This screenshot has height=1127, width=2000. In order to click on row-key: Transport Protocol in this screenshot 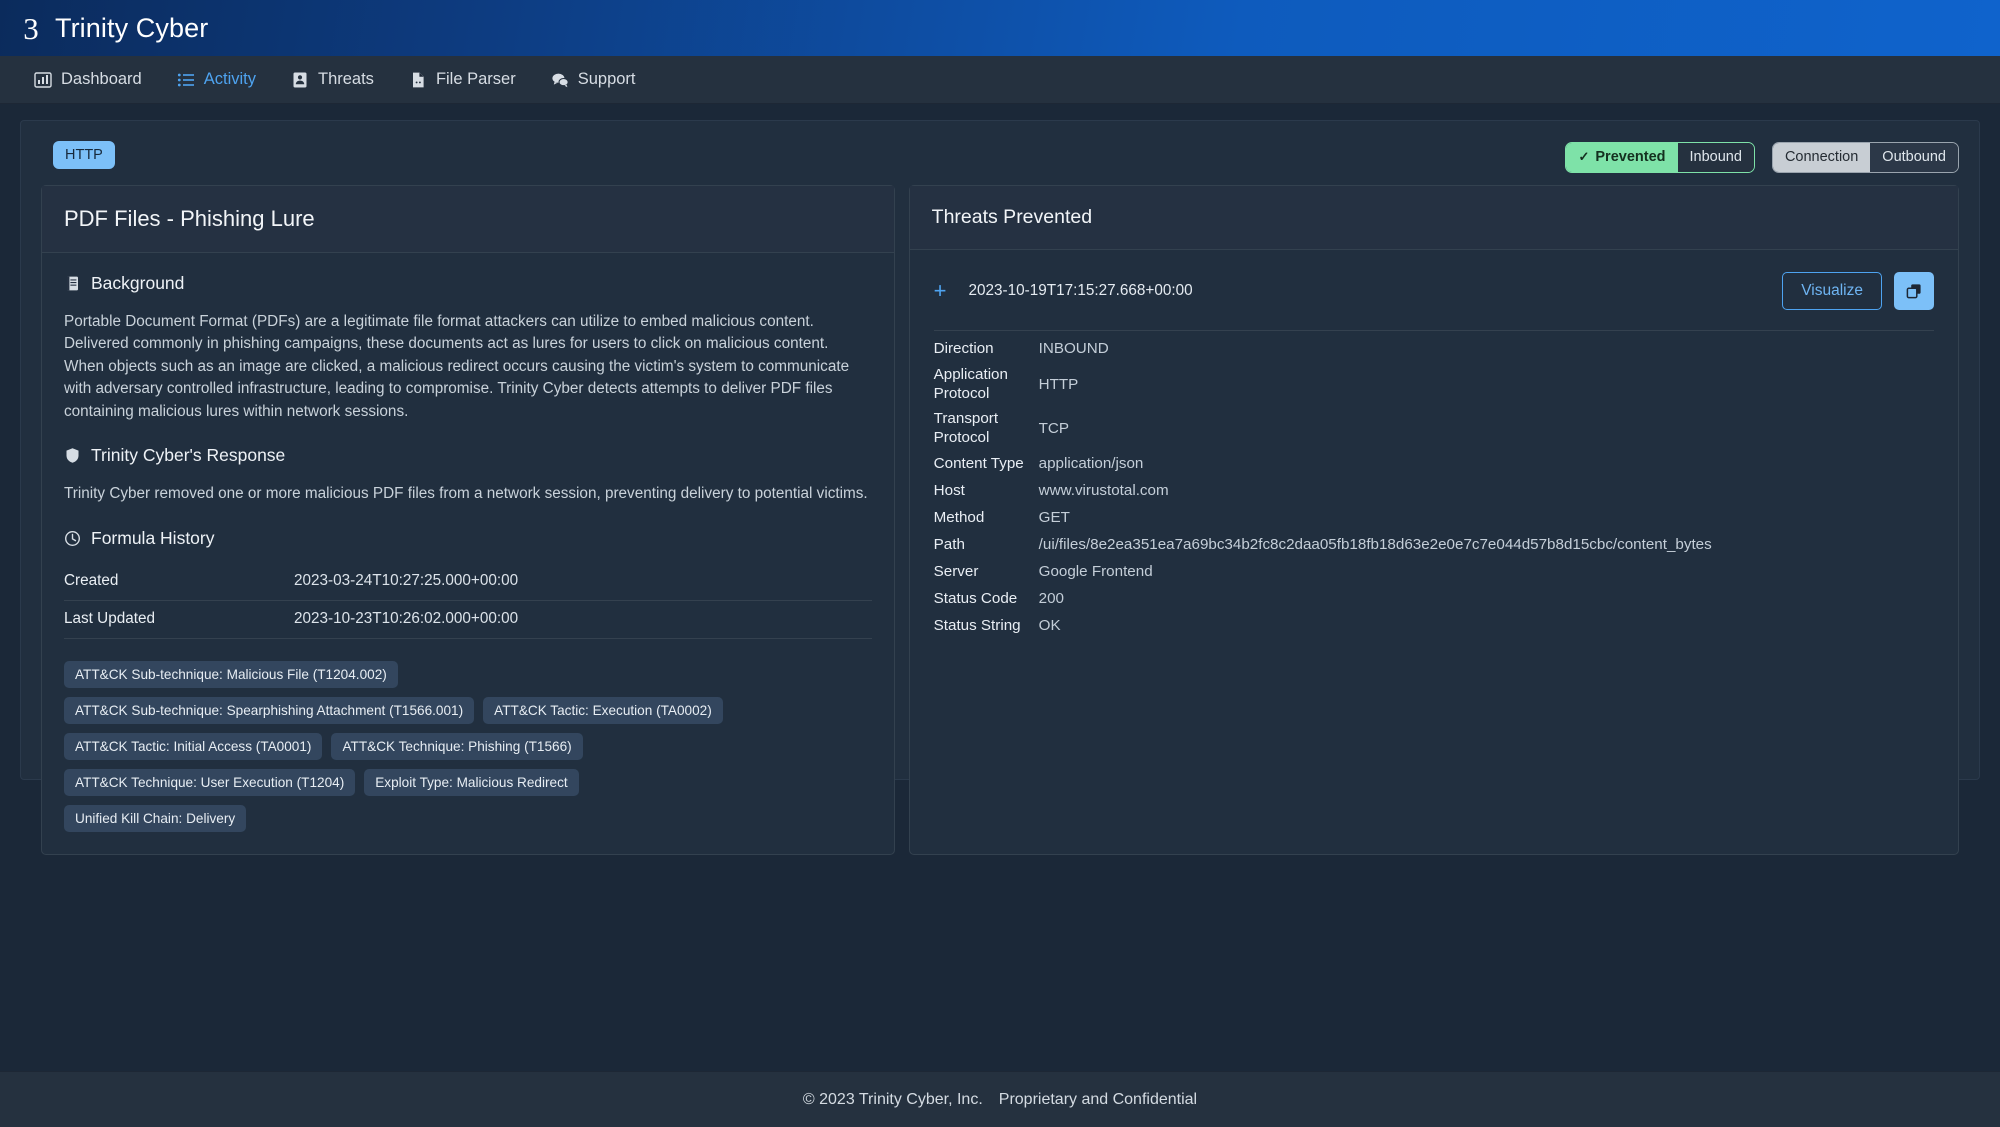, I will do `click(966, 428)`.